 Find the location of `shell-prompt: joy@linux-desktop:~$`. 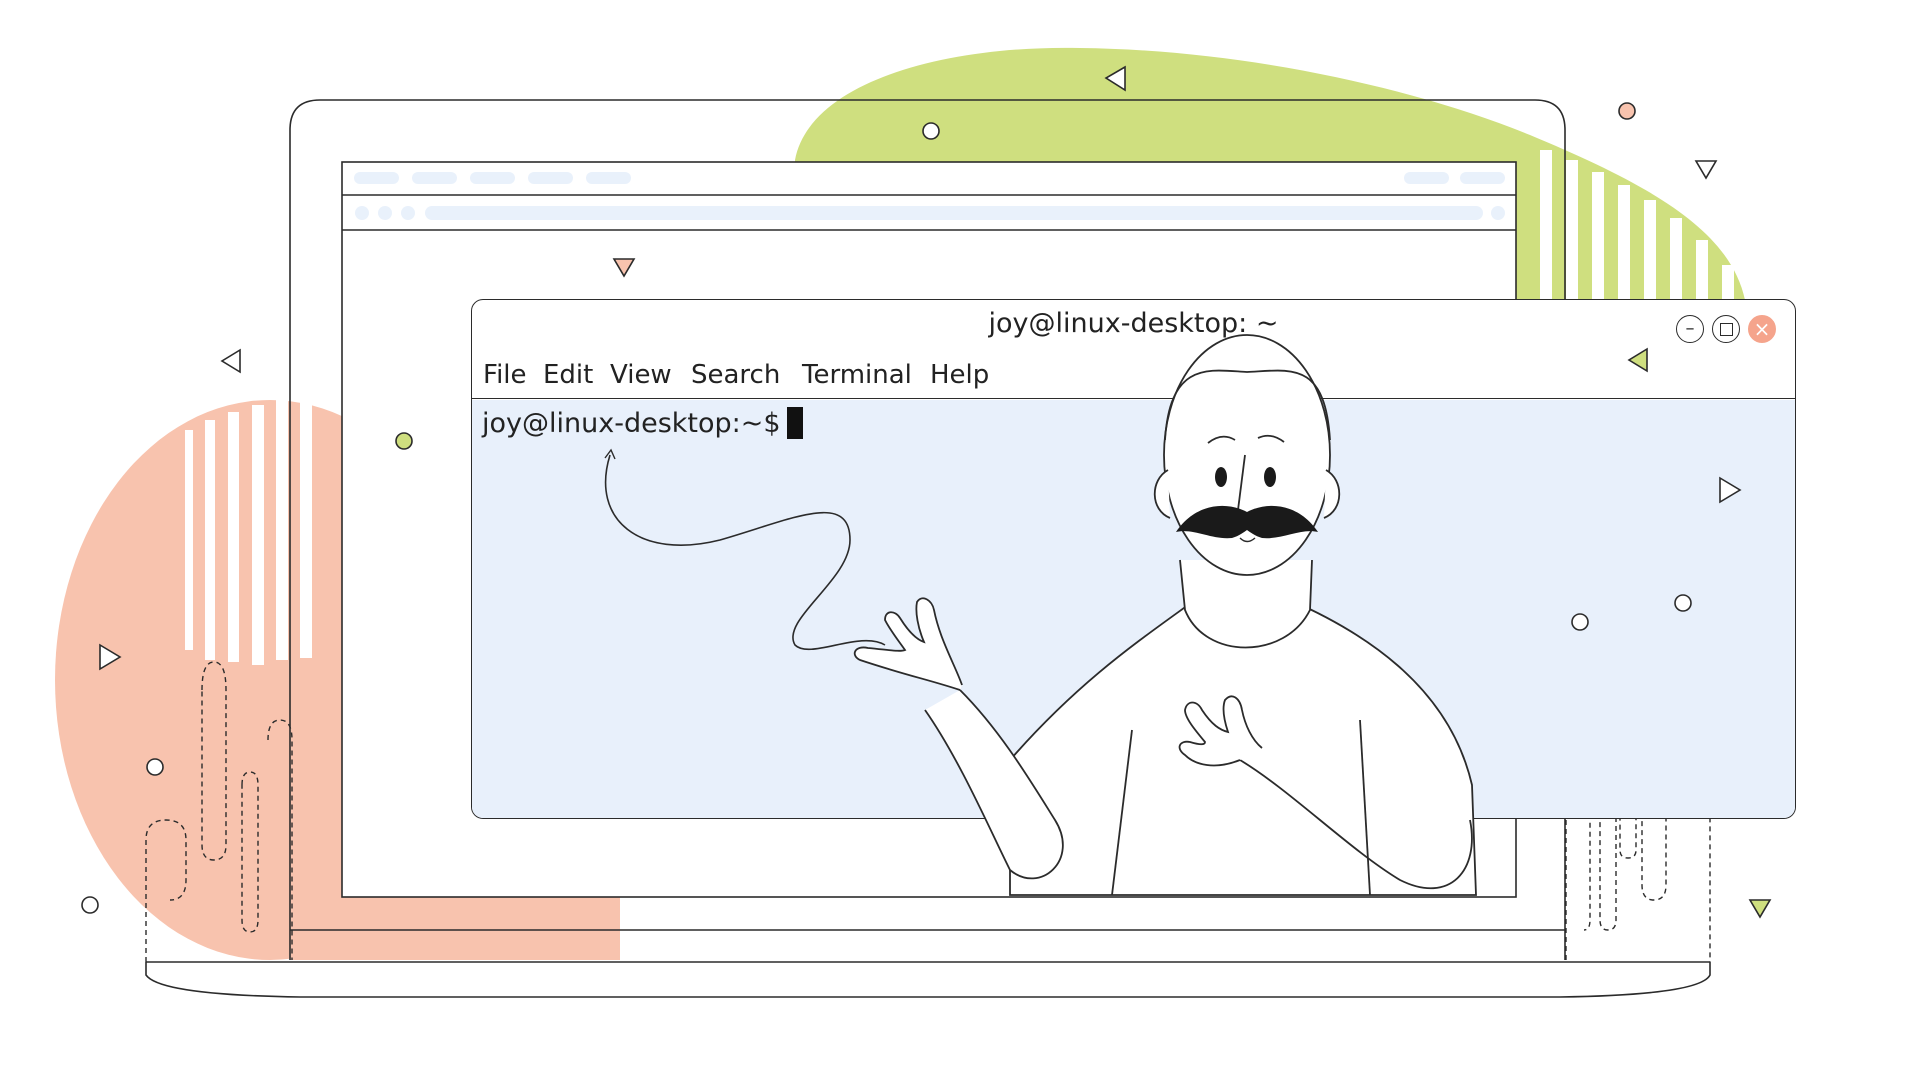

shell-prompt: joy@linux-desktop:~$ is located at coordinates (631, 423).